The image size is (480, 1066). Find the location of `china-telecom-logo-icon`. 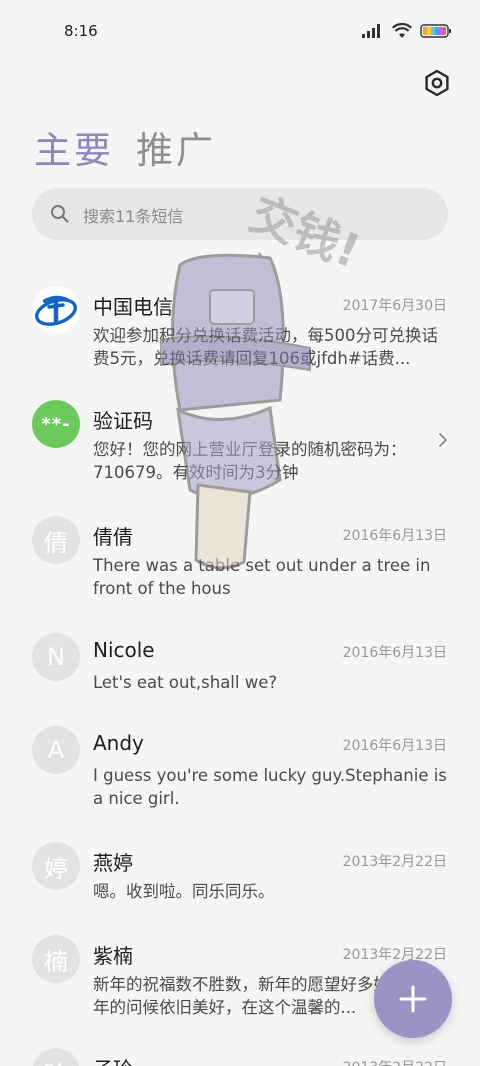

china-telecom-logo-icon is located at coordinates (56, 310).